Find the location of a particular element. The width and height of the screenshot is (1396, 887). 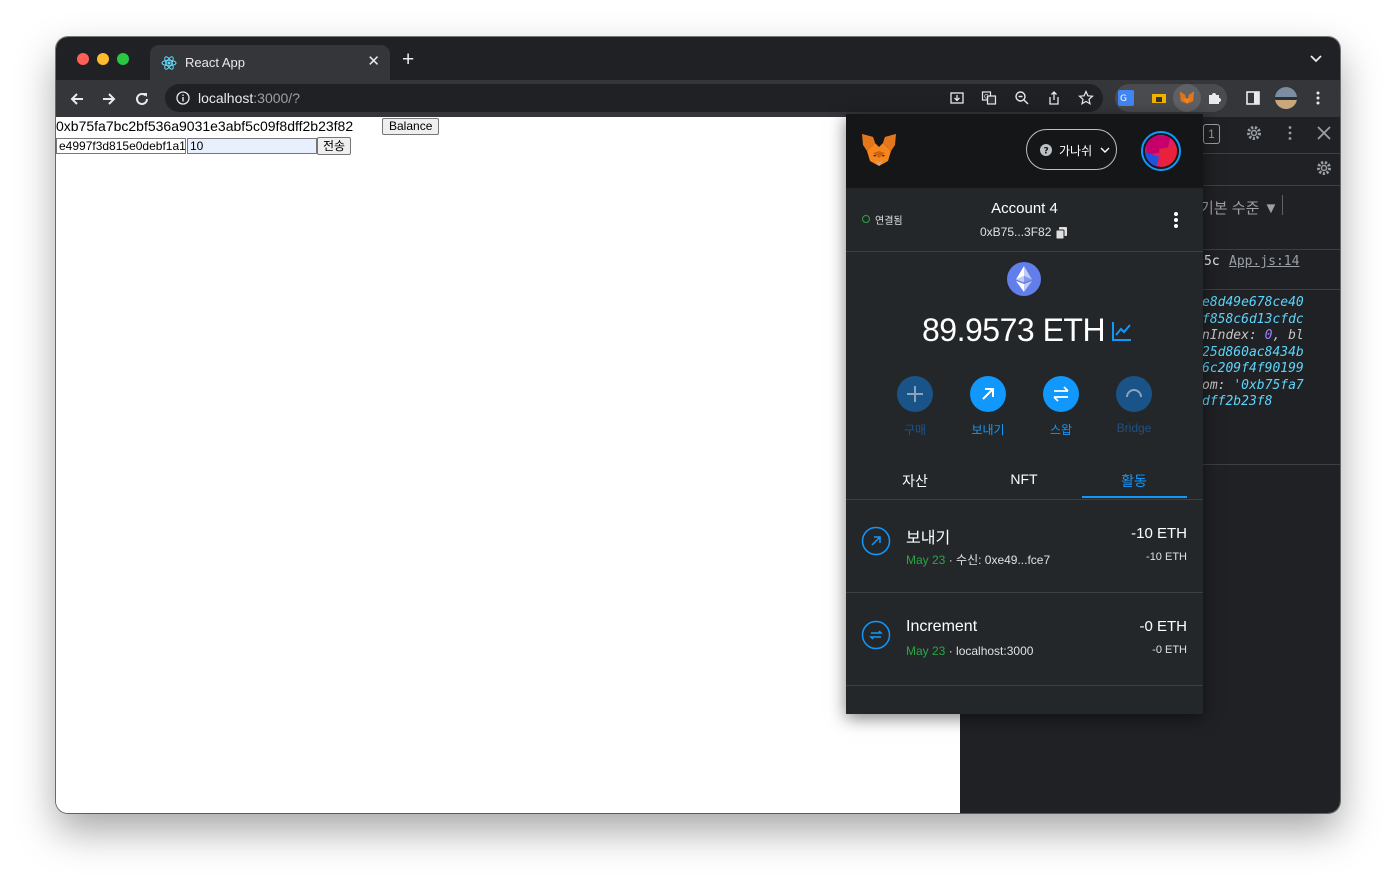

puzzle-extensions-icon is located at coordinates (1214, 98).